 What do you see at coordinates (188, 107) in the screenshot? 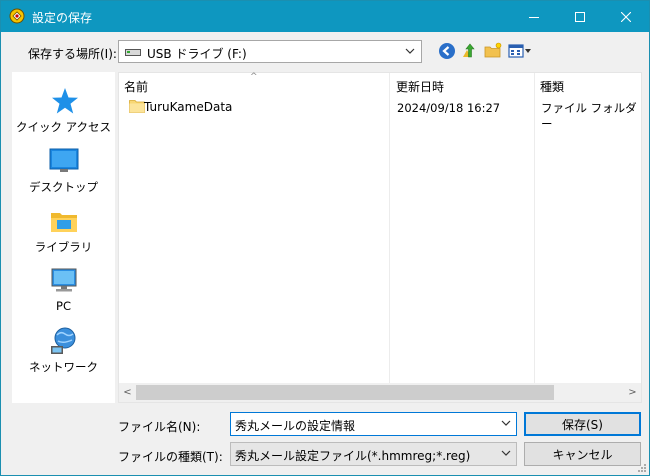
I see `file-name: TuruKameData` at bounding box center [188, 107].